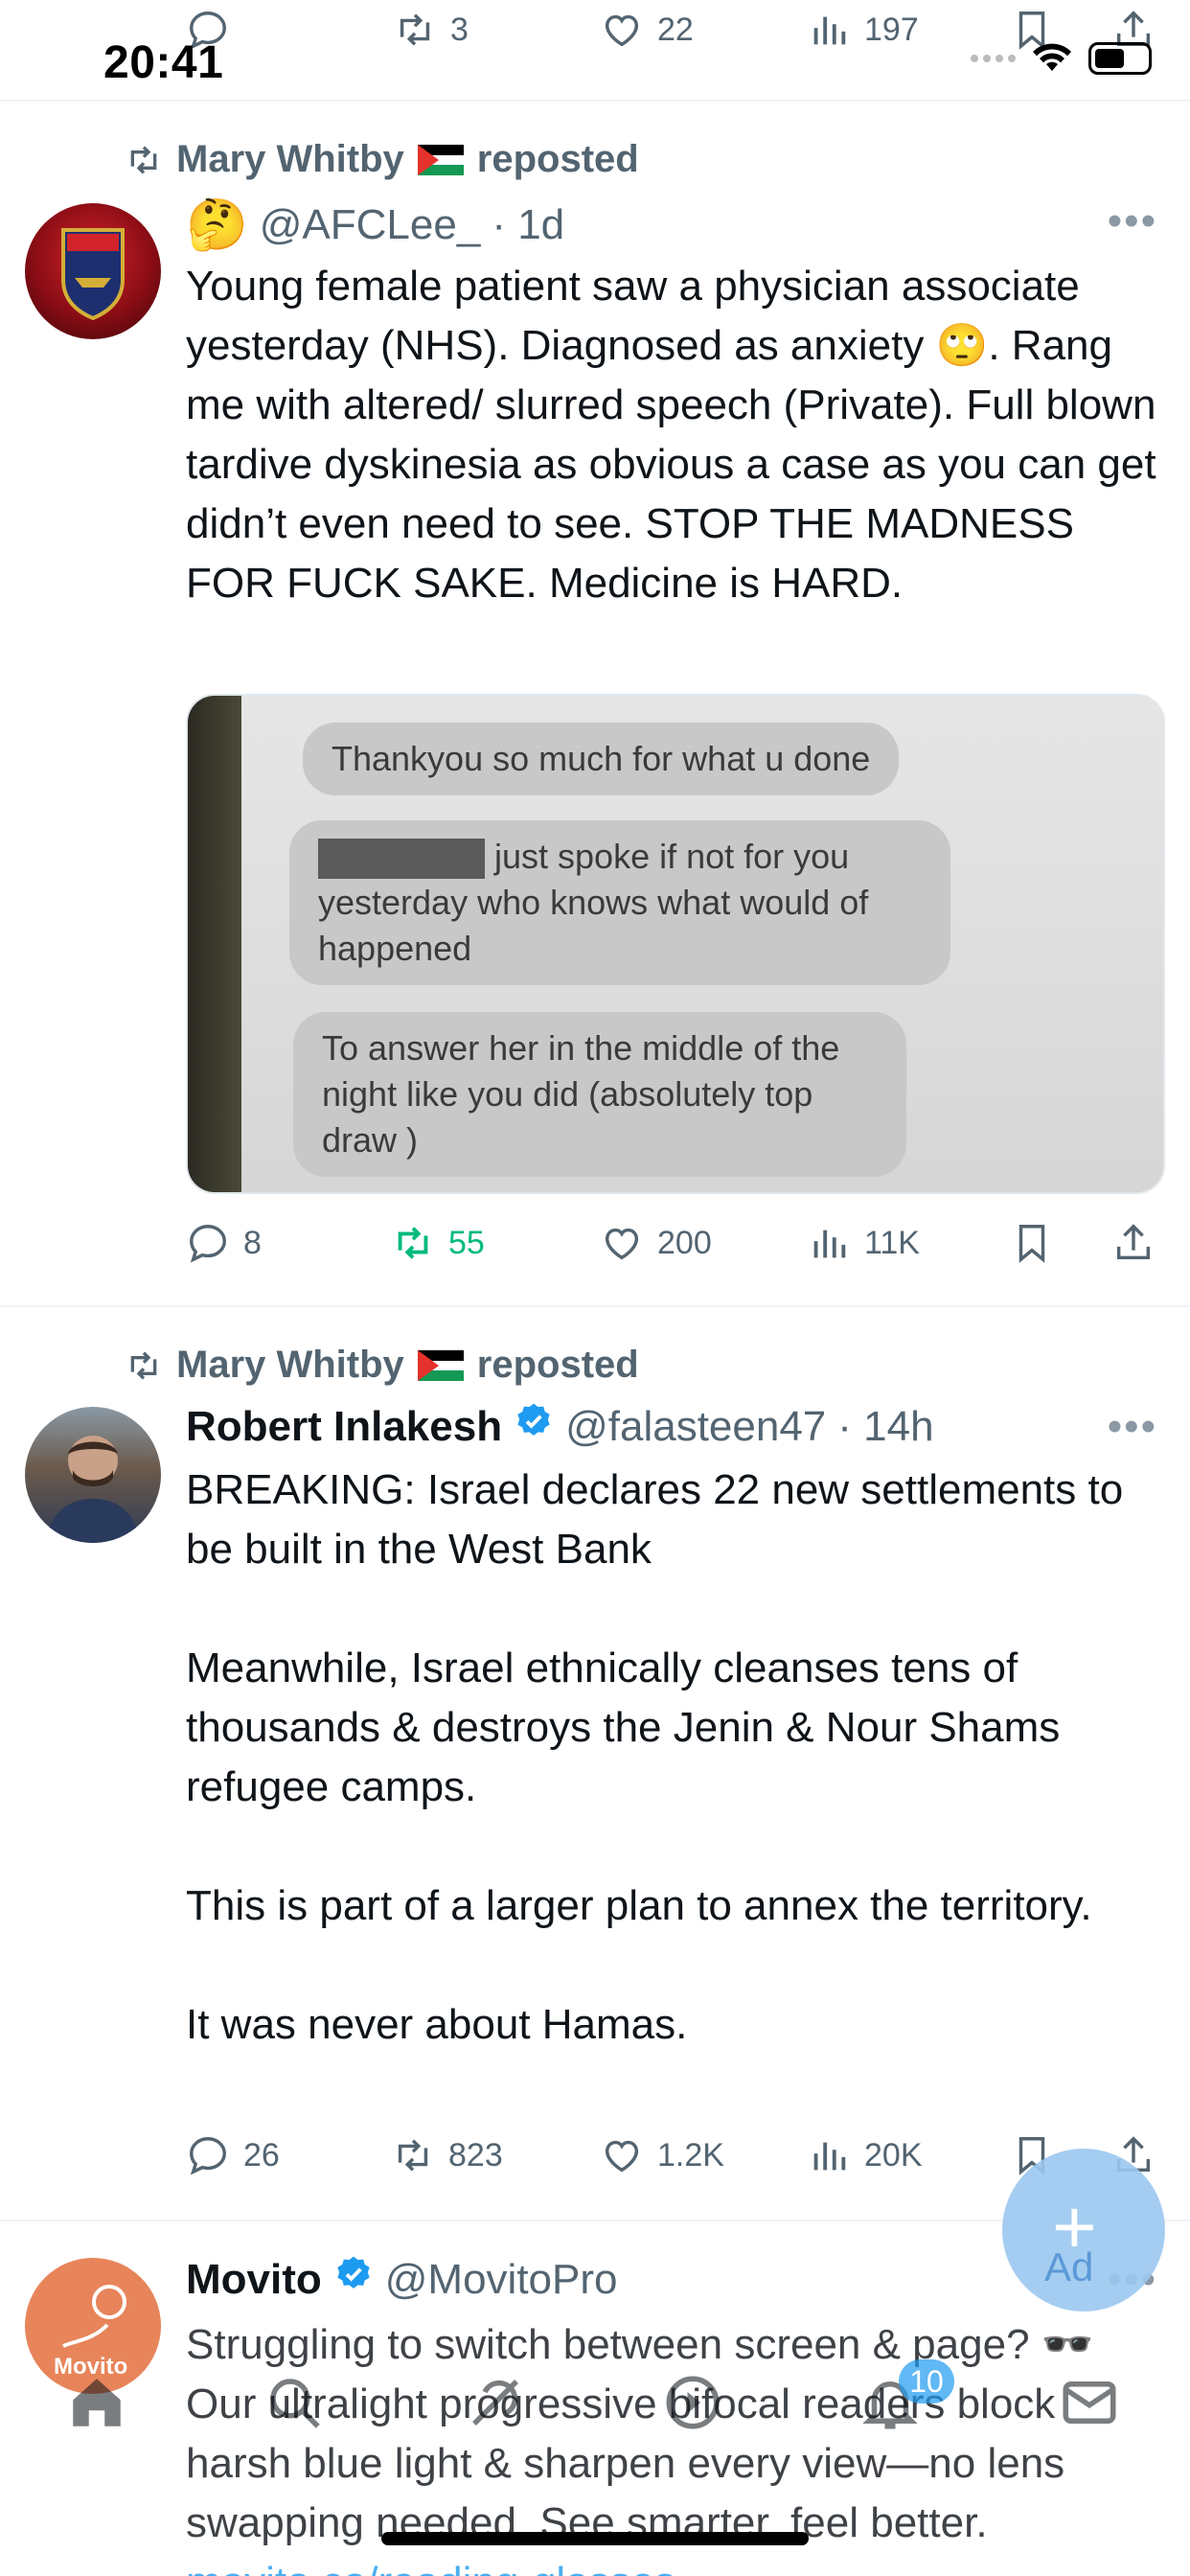 Image resolution: width=1190 pixels, height=2576 pixels. I want to click on repost-button: 55, so click(438, 1243).